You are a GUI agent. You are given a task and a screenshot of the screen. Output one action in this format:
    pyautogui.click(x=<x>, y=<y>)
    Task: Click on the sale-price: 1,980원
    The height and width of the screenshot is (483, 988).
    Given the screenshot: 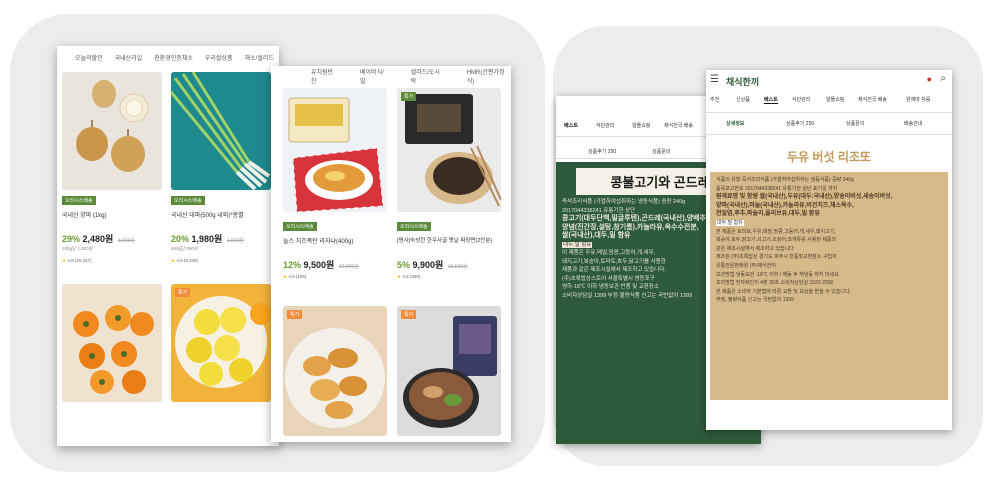 What is the action you would take?
    pyautogui.click(x=207, y=239)
    